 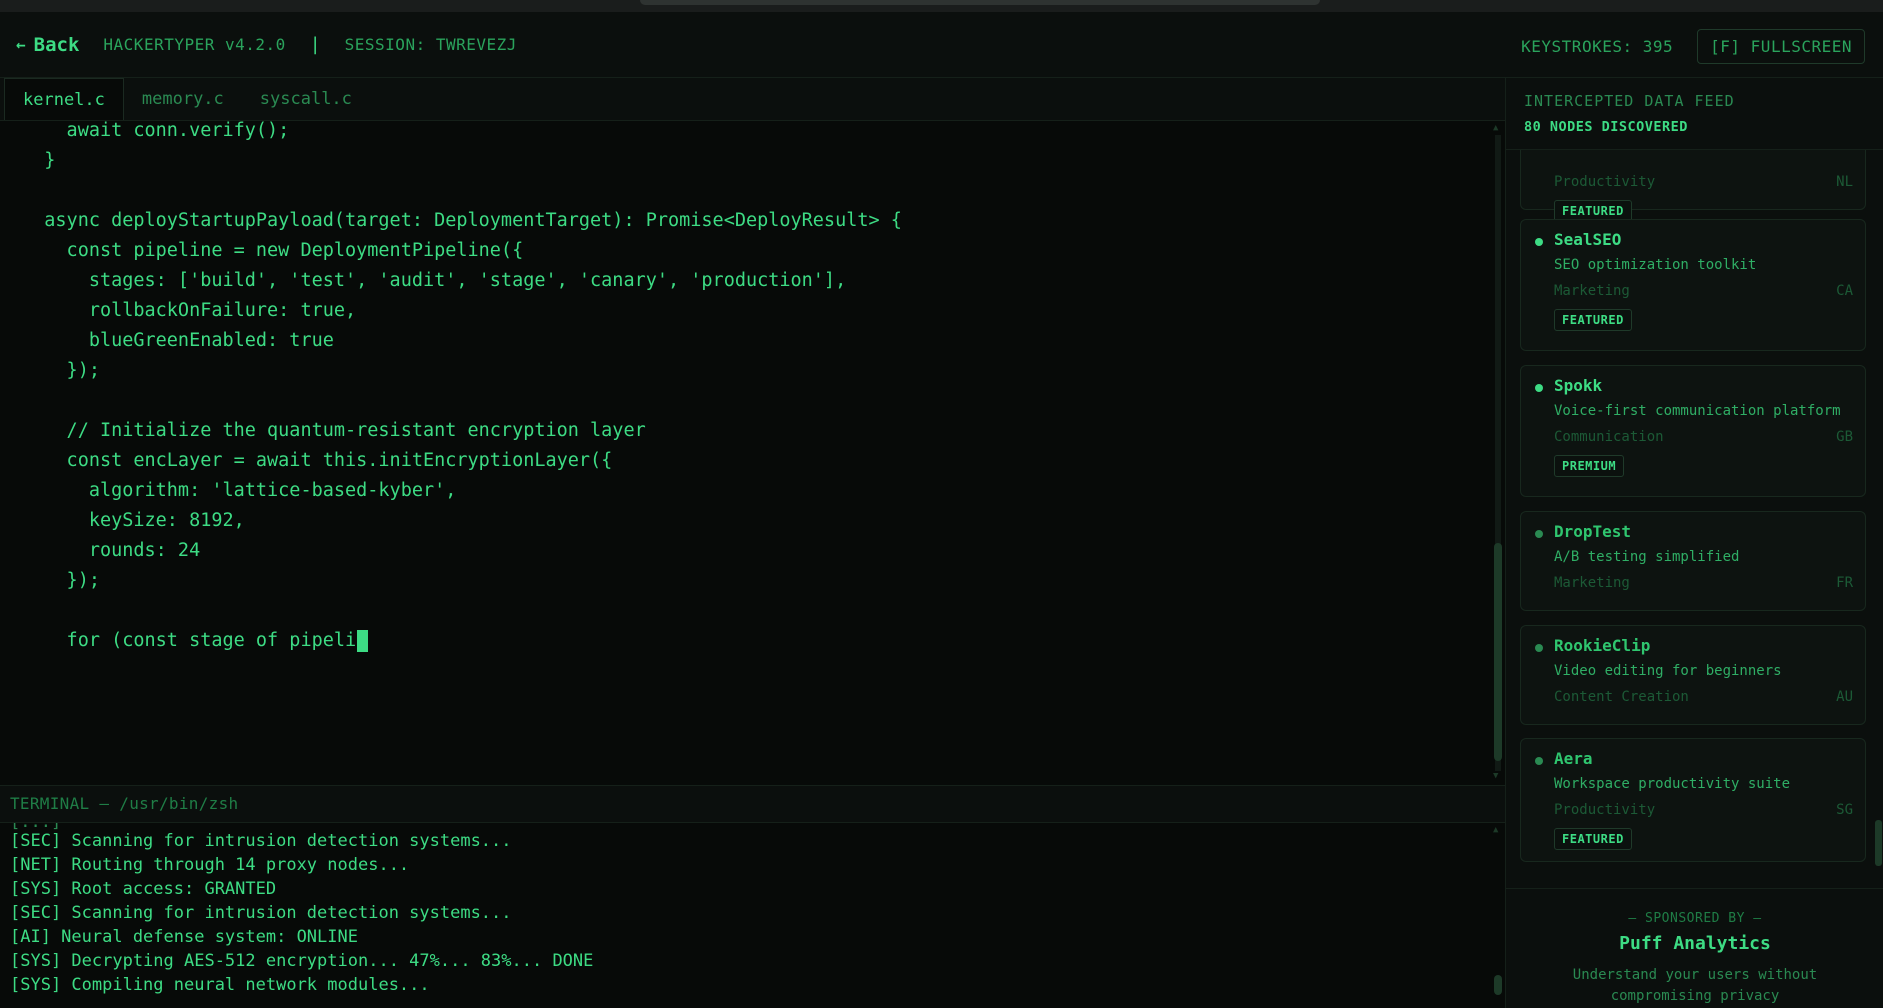 I want to click on card-country: SG, so click(x=1844, y=810).